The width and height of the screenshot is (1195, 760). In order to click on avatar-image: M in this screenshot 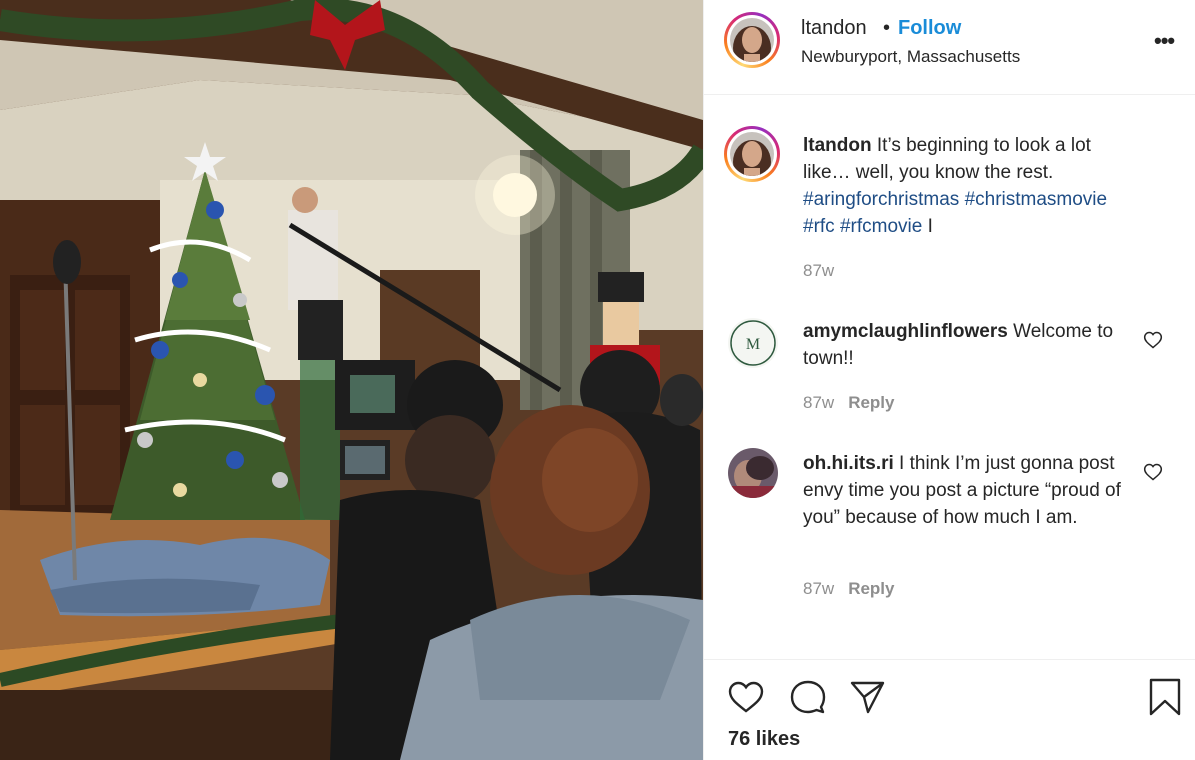, I will do `click(753, 343)`.